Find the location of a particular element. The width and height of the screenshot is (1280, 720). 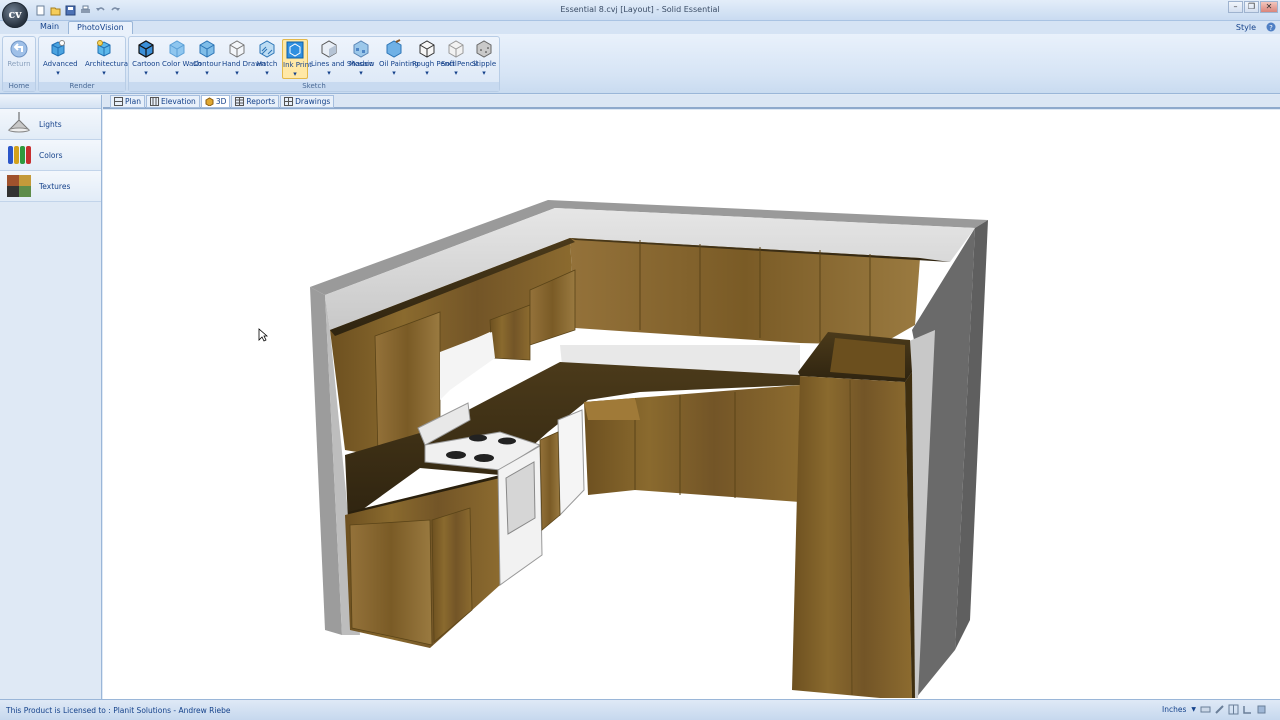

grid-icon is located at coordinates (1233, 709).